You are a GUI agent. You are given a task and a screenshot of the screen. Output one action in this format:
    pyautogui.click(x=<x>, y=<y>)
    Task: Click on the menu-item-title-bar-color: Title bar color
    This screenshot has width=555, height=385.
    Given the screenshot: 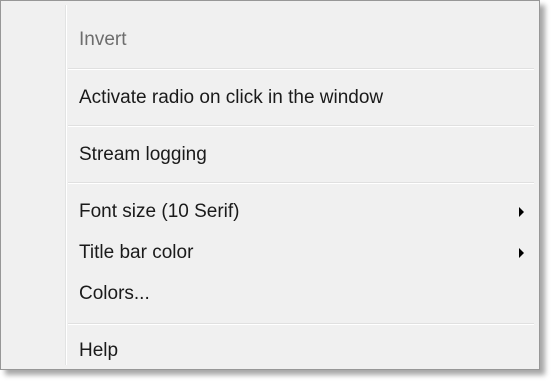 What is the action you would take?
    pyautogui.click(x=270, y=253)
    